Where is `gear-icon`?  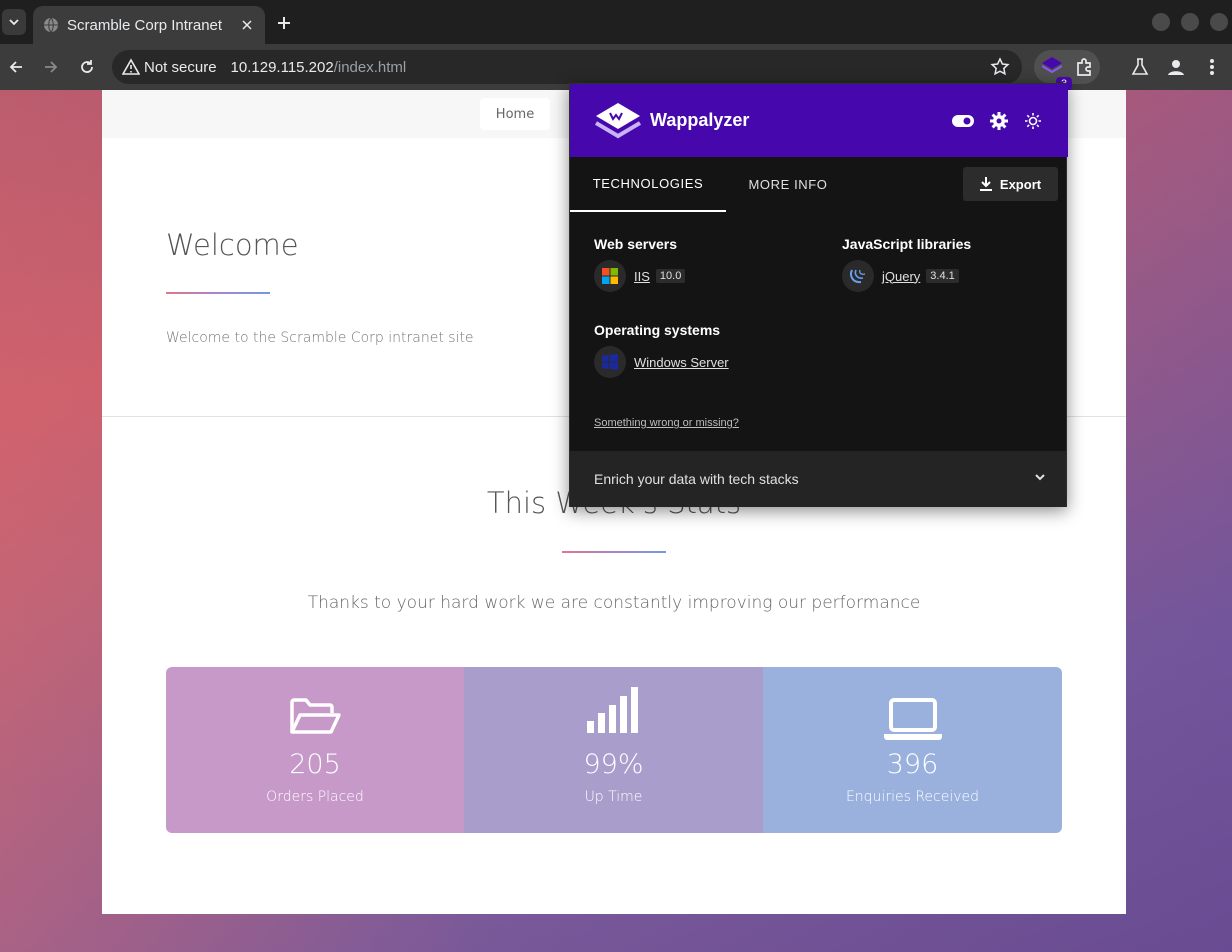
gear-icon is located at coordinates (999, 121).